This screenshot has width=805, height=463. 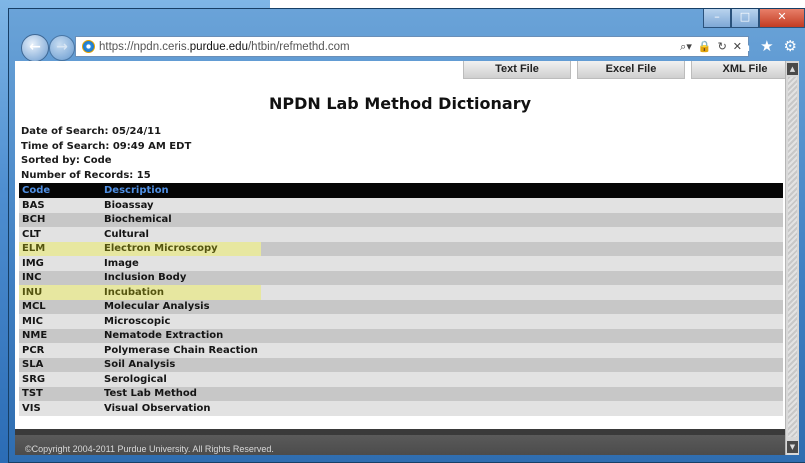 I want to click on table-row: VIS Visual Observation, so click(x=401, y=408).